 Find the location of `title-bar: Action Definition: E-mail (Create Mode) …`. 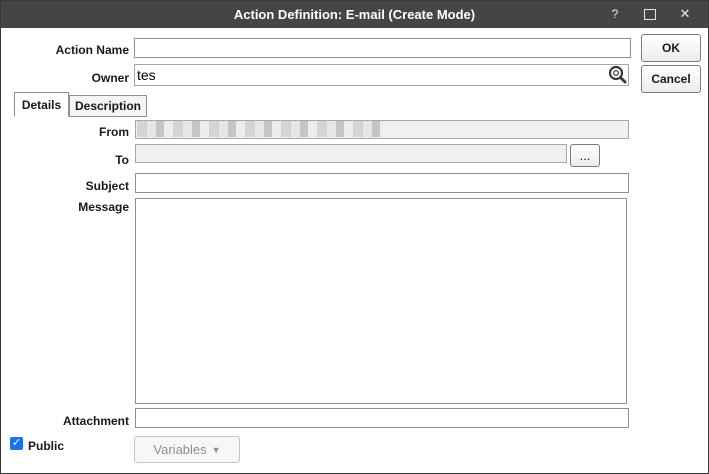

title-bar: Action Definition: E-mail (Create Mode) … is located at coordinates (354, 14).